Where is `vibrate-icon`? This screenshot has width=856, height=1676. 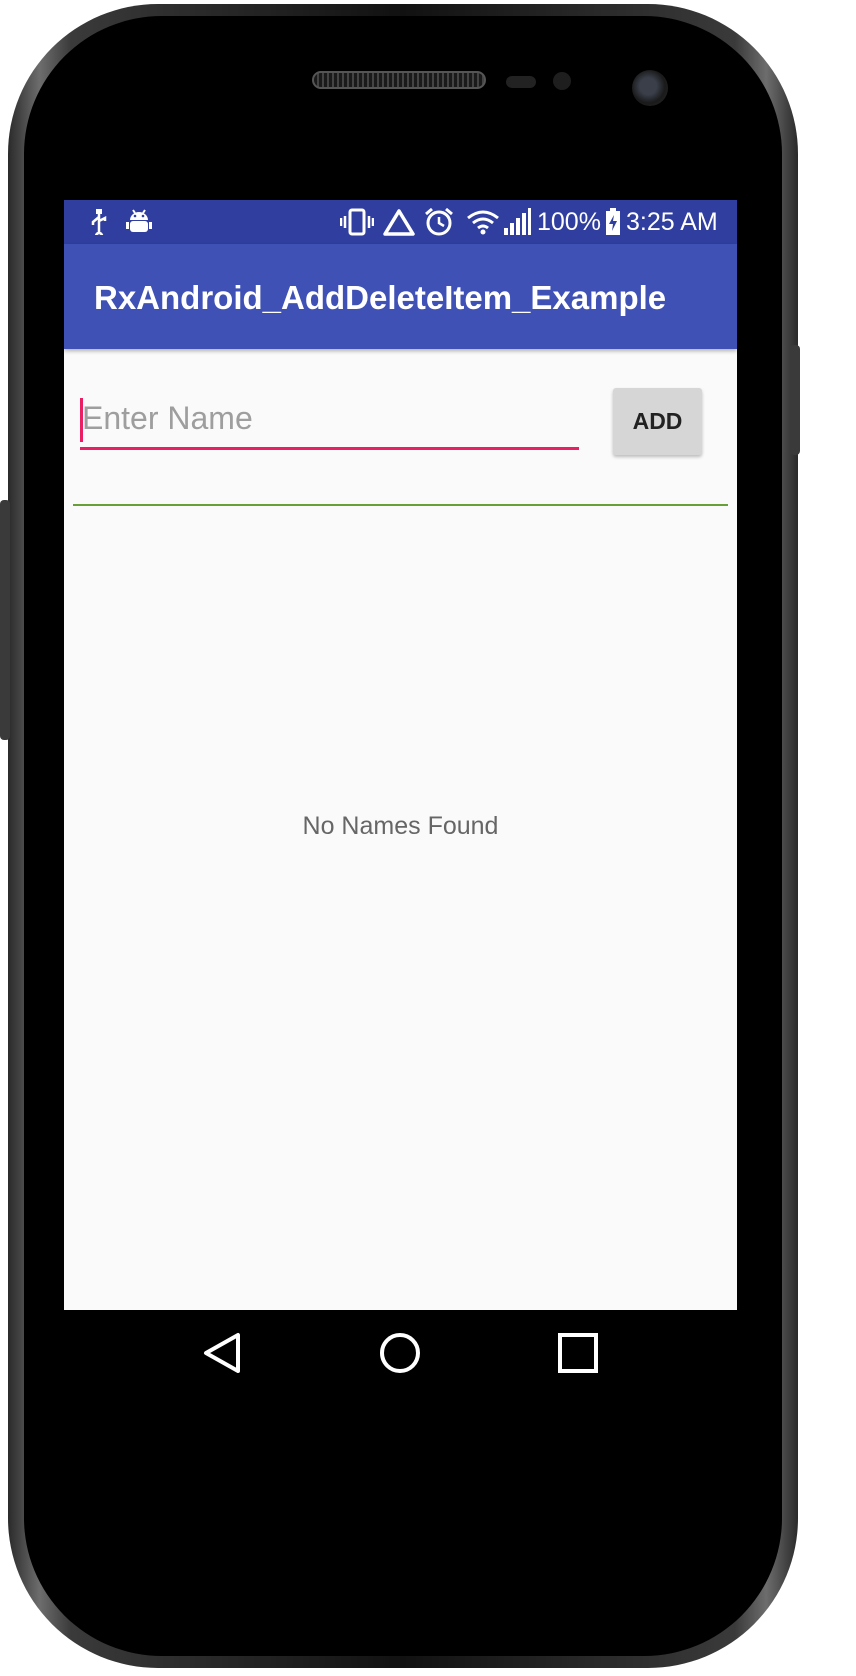
vibrate-icon is located at coordinates (357, 222).